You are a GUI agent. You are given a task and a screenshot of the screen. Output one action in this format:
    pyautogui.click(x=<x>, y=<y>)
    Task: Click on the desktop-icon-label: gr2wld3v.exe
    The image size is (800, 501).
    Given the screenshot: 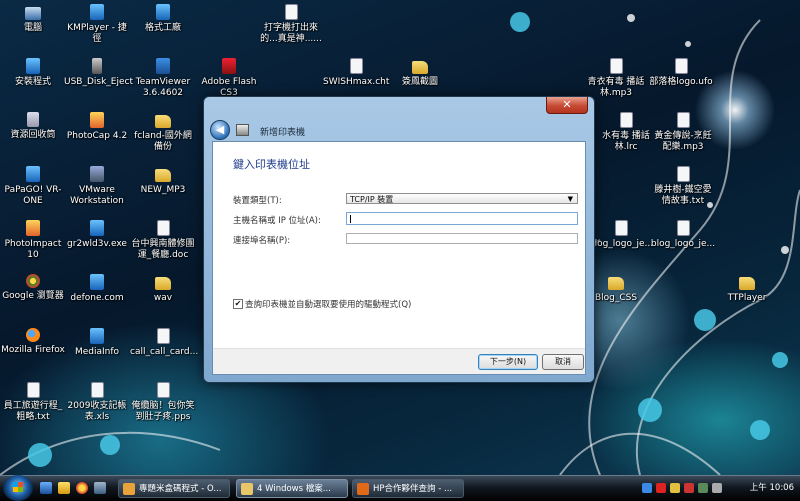 What is the action you would take?
    pyautogui.click(x=97, y=244)
    